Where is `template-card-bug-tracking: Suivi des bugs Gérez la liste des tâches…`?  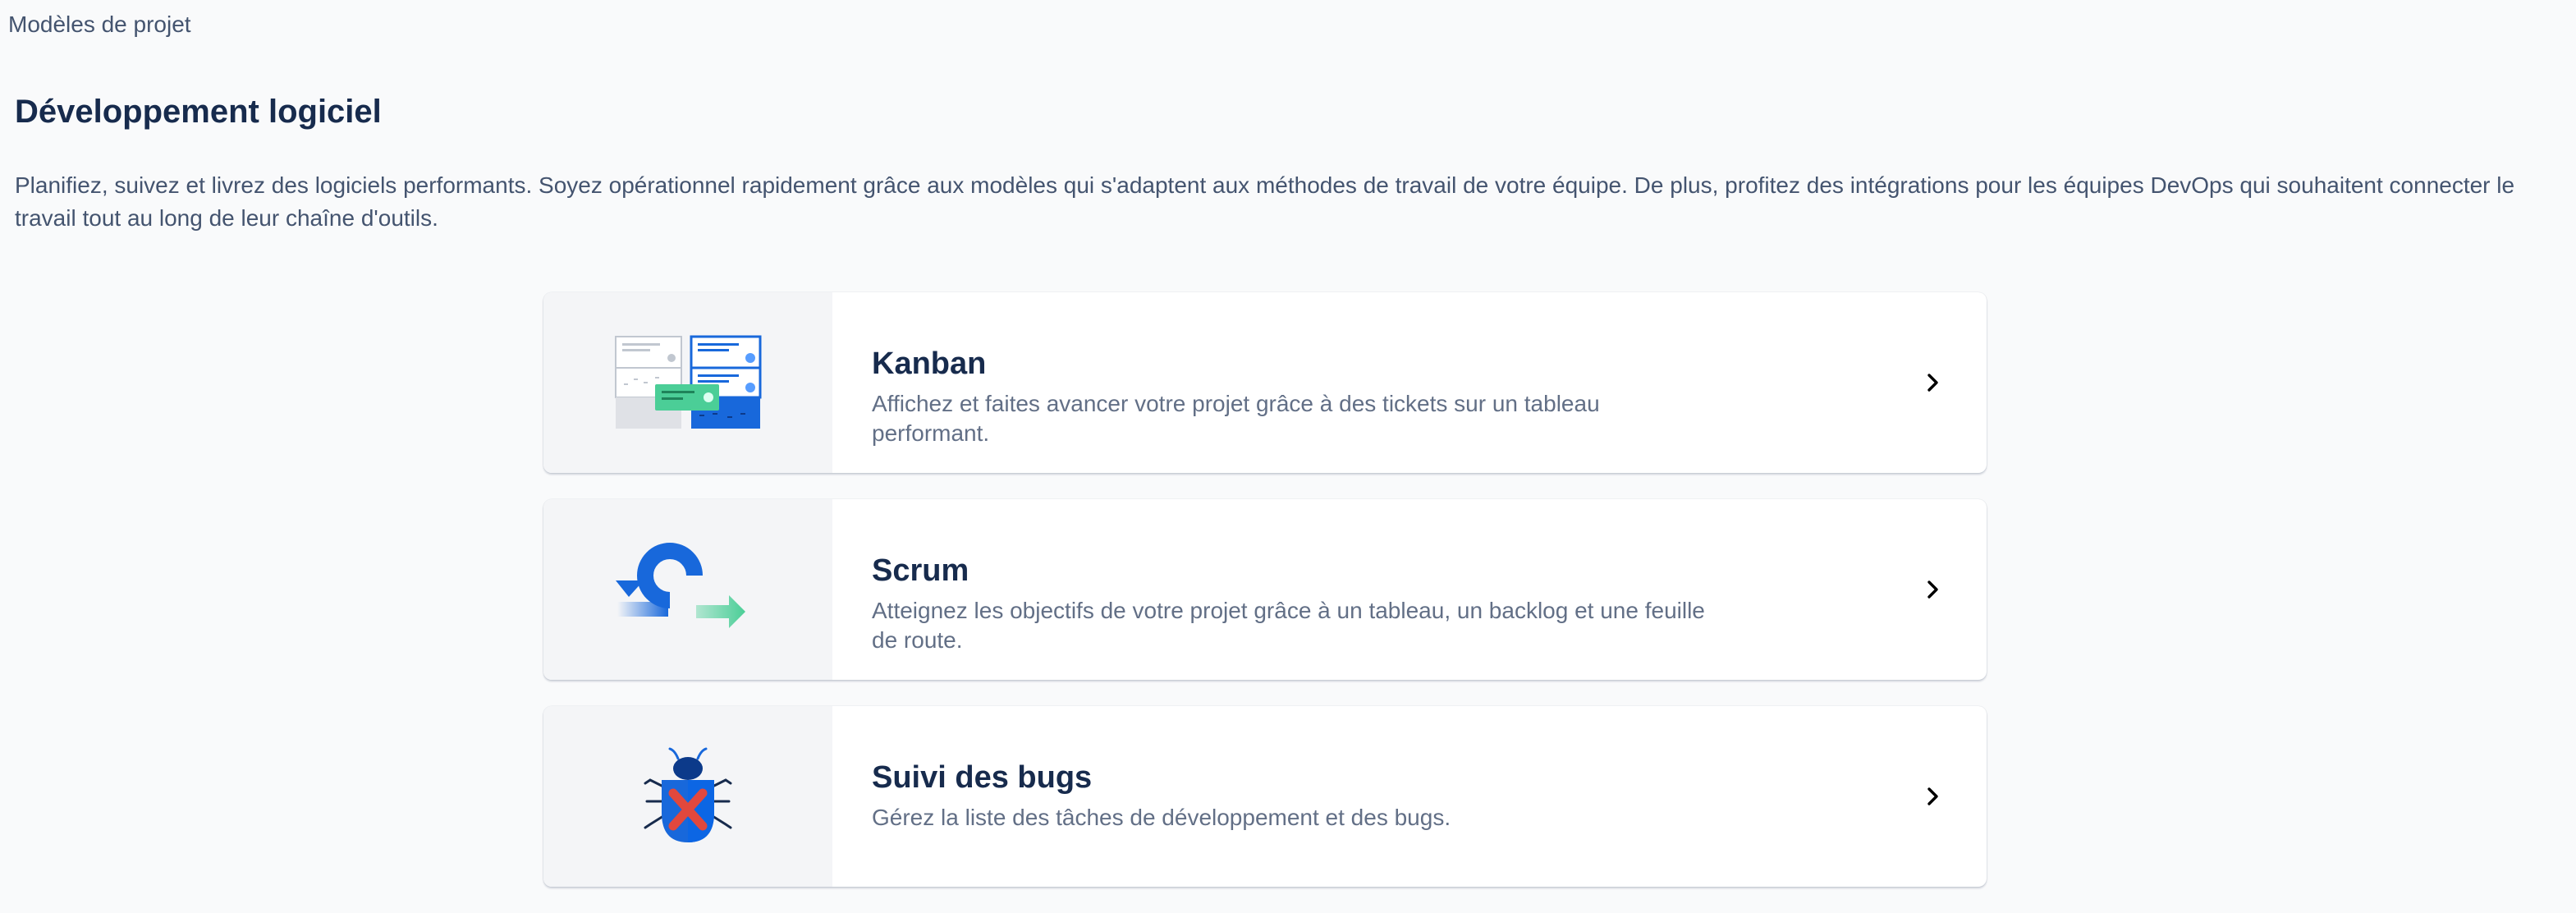 template-card-bug-tracking: Suivi des bugs Gérez la liste des tâches… is located at coordinates (1265, 797).